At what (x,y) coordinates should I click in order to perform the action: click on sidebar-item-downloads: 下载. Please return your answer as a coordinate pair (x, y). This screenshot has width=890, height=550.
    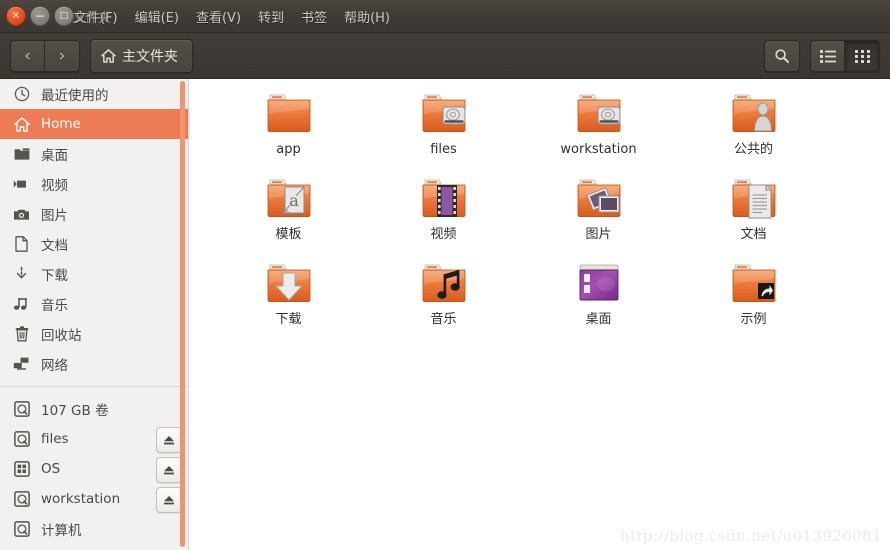
    Looking at the image, I should click on (94, 274).